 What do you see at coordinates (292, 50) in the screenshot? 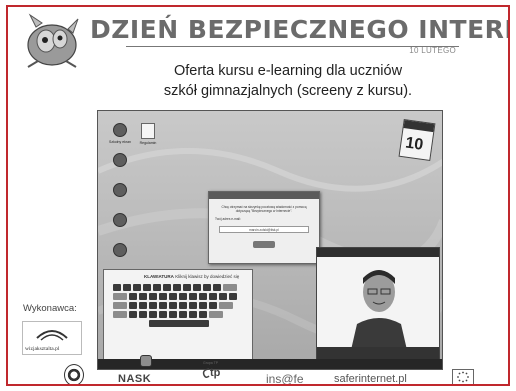
I see `date-strip: 10 LUTEGO` at bounding box center [292, 50].